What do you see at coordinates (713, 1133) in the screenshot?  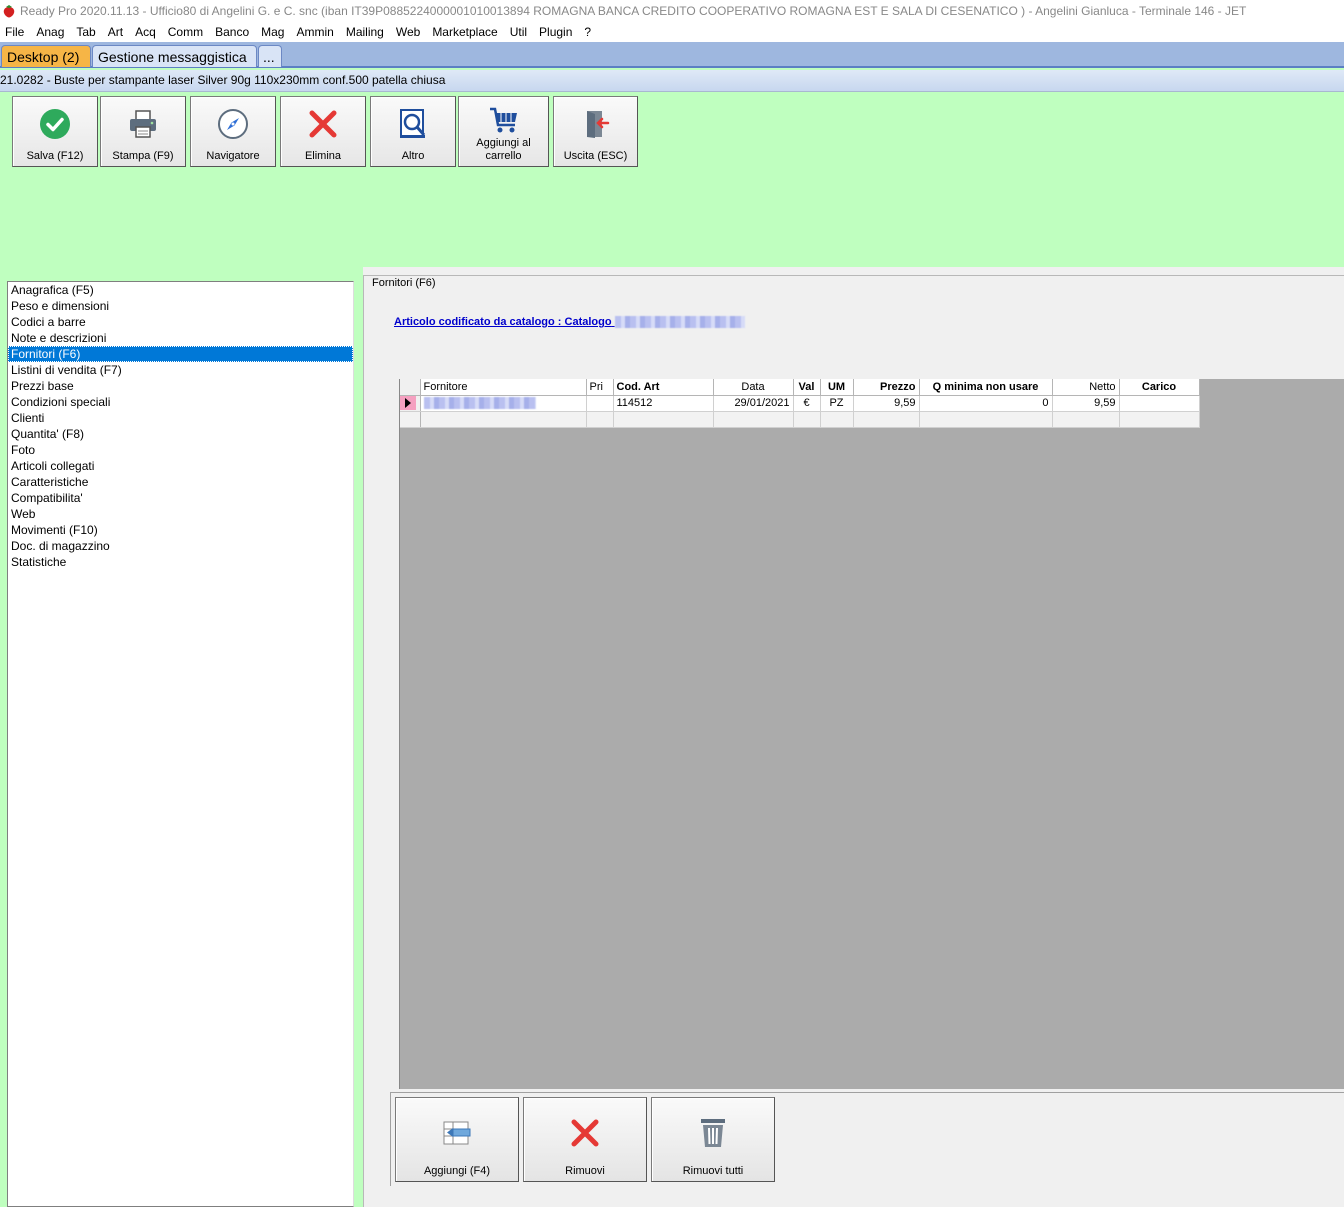 I see `trash-icon` at bounding box center [713, 1133].